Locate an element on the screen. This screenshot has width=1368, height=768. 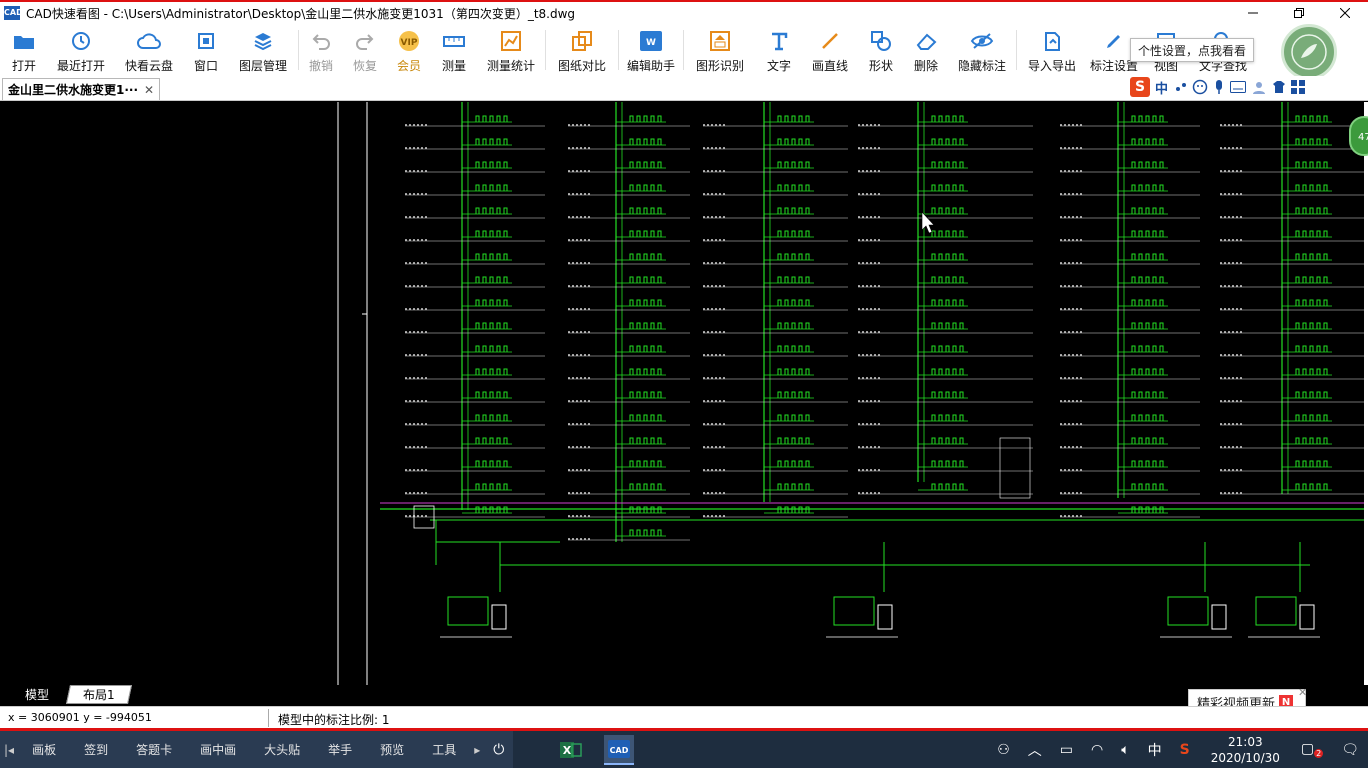
system-clock: 21:03 2020/10/30 is located at coordinates (1245, 750).